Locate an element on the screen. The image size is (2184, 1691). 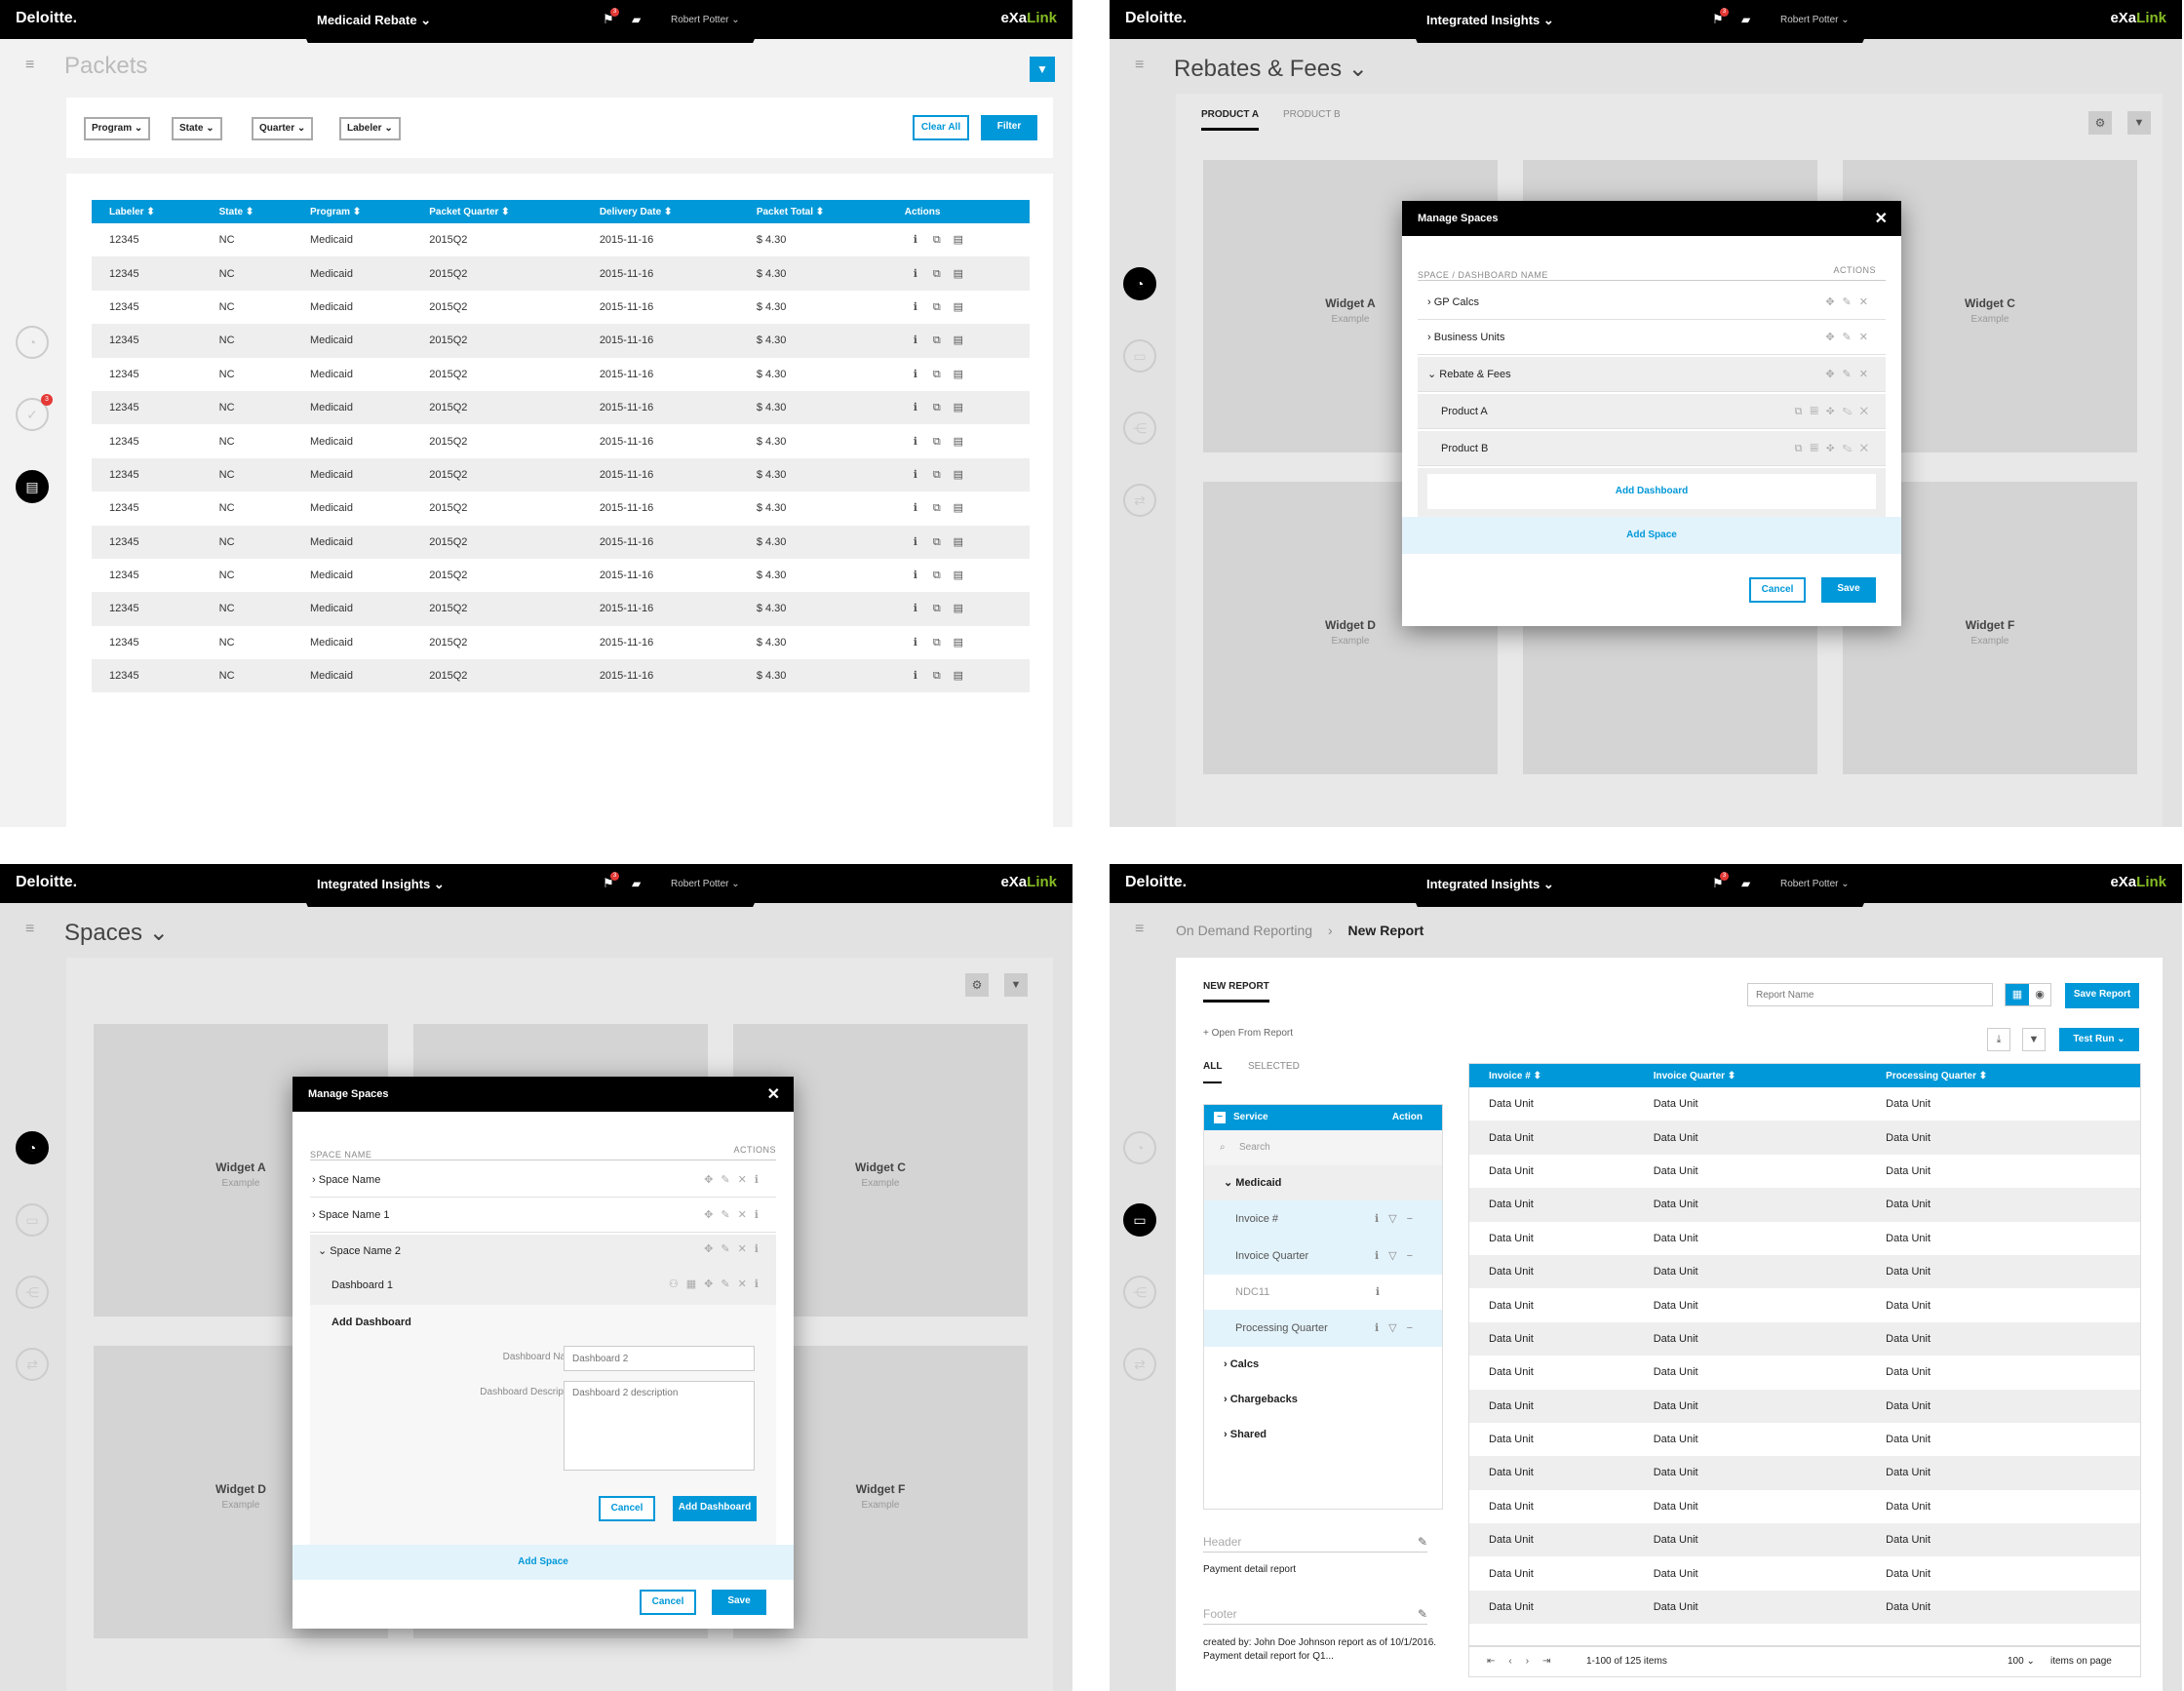
row-actions: ⚇▦✥✎✕ℹ is located at coordinates (717, 1284).